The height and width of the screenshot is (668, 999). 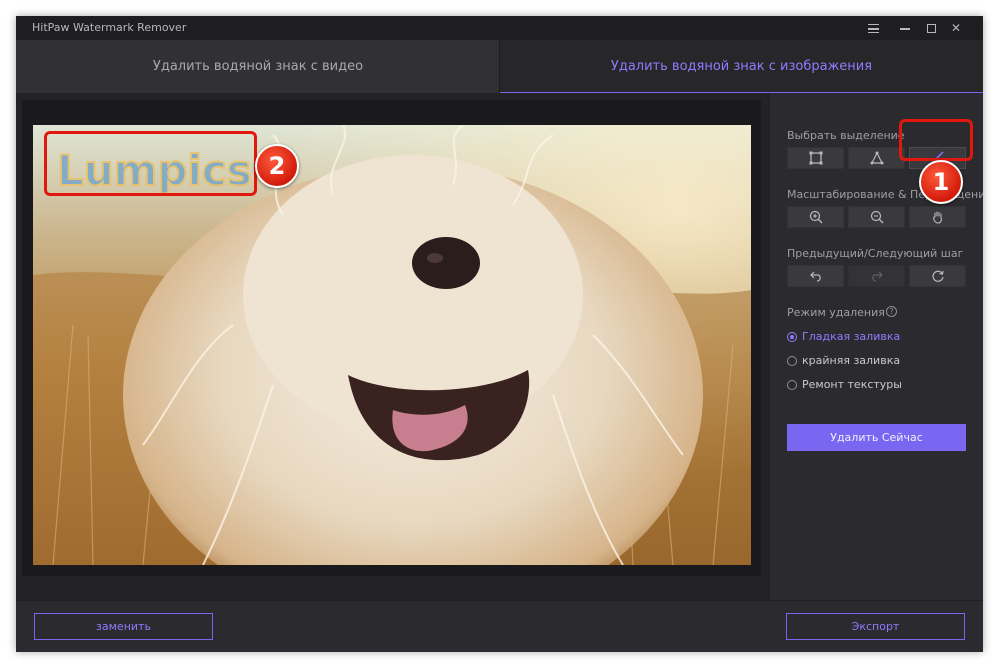 I want to click on undo-icon, so click(x=815, y=276).